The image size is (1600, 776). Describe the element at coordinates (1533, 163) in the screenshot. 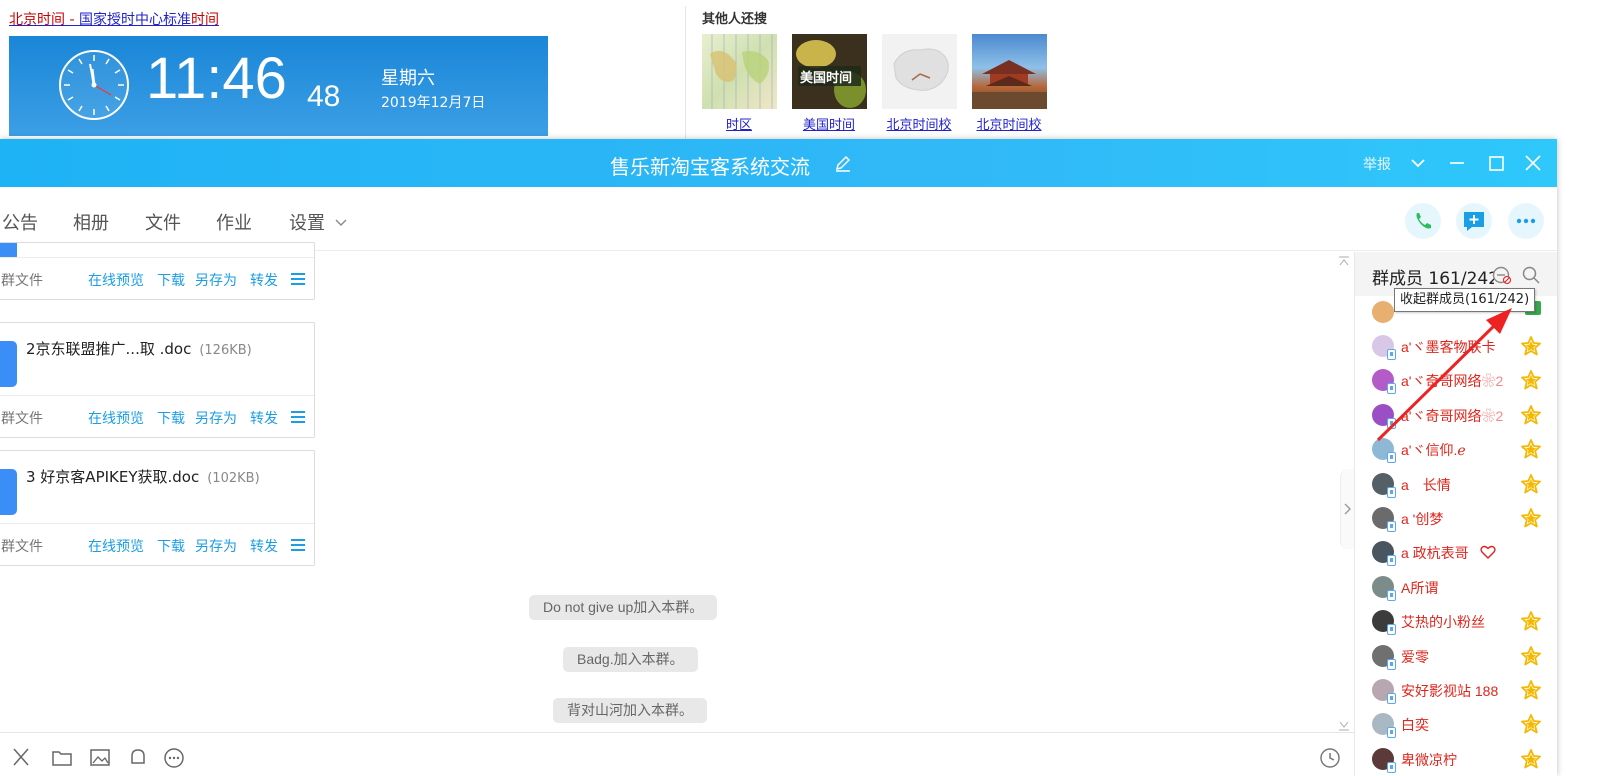

I see `close-icon` at that location.